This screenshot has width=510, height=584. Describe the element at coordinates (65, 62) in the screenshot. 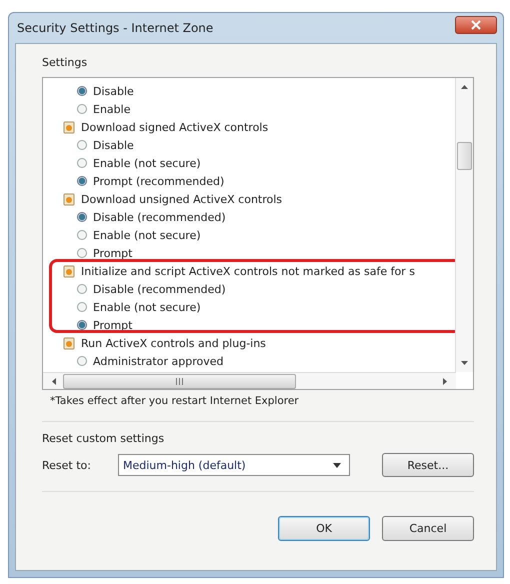

I see `settings-label: Settings` at that location.